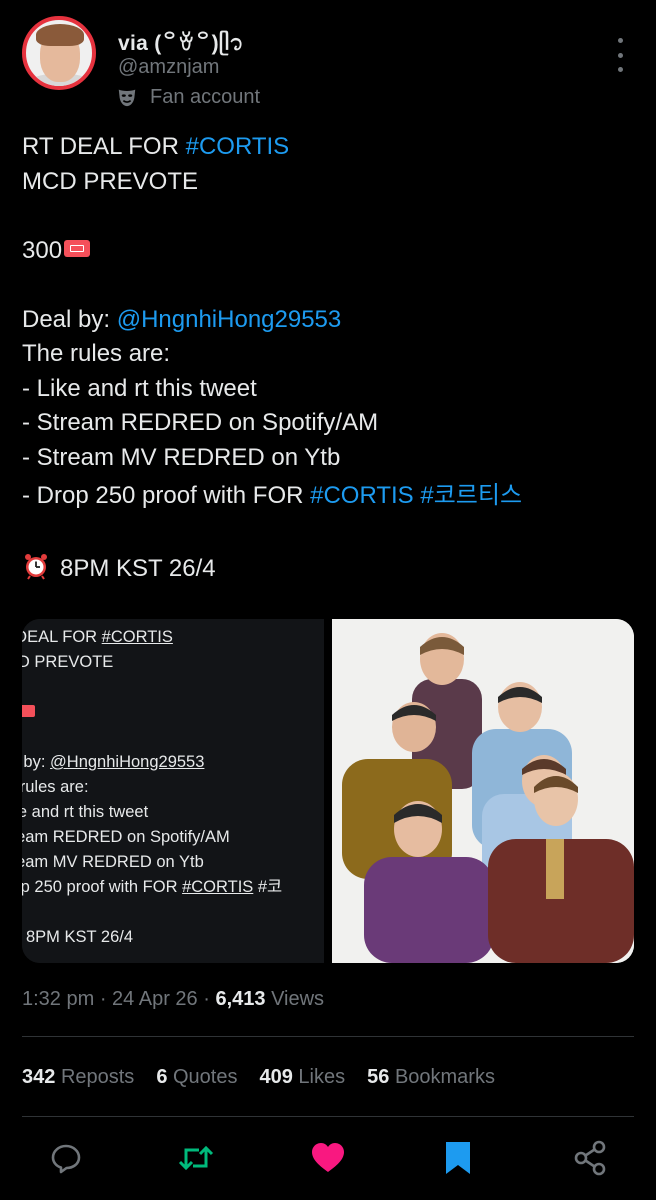 The image size is (656, 1200). I want to click on like-button, so click(328, 1158).